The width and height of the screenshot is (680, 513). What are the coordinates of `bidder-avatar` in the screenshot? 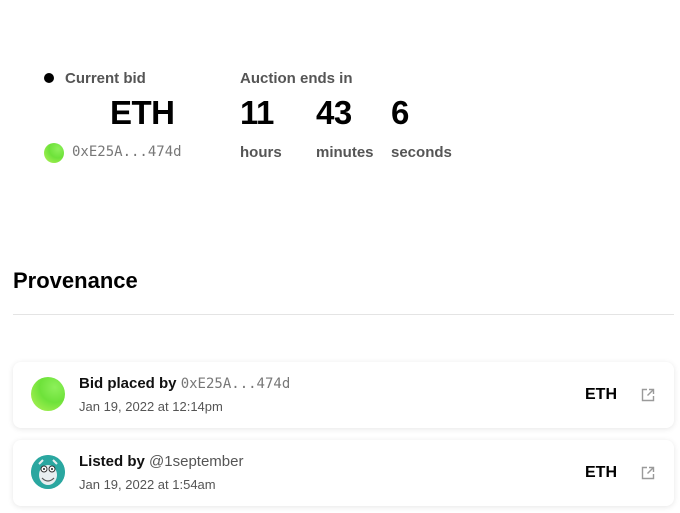 It's located at (54, 153).